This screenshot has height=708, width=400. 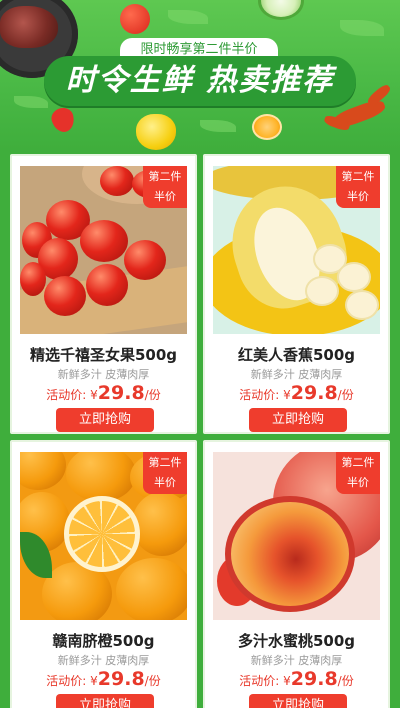 I want to click on orange-slice-image, so click(x=267, y=127).